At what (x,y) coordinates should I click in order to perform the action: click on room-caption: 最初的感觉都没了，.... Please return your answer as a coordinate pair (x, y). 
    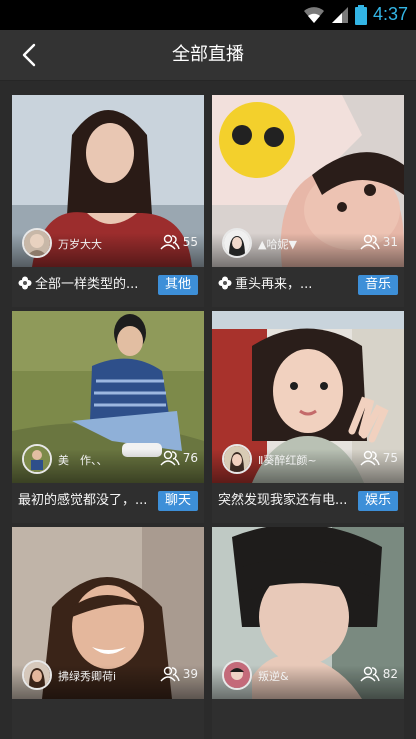
    Looking at the image, I should click on (90, 501).